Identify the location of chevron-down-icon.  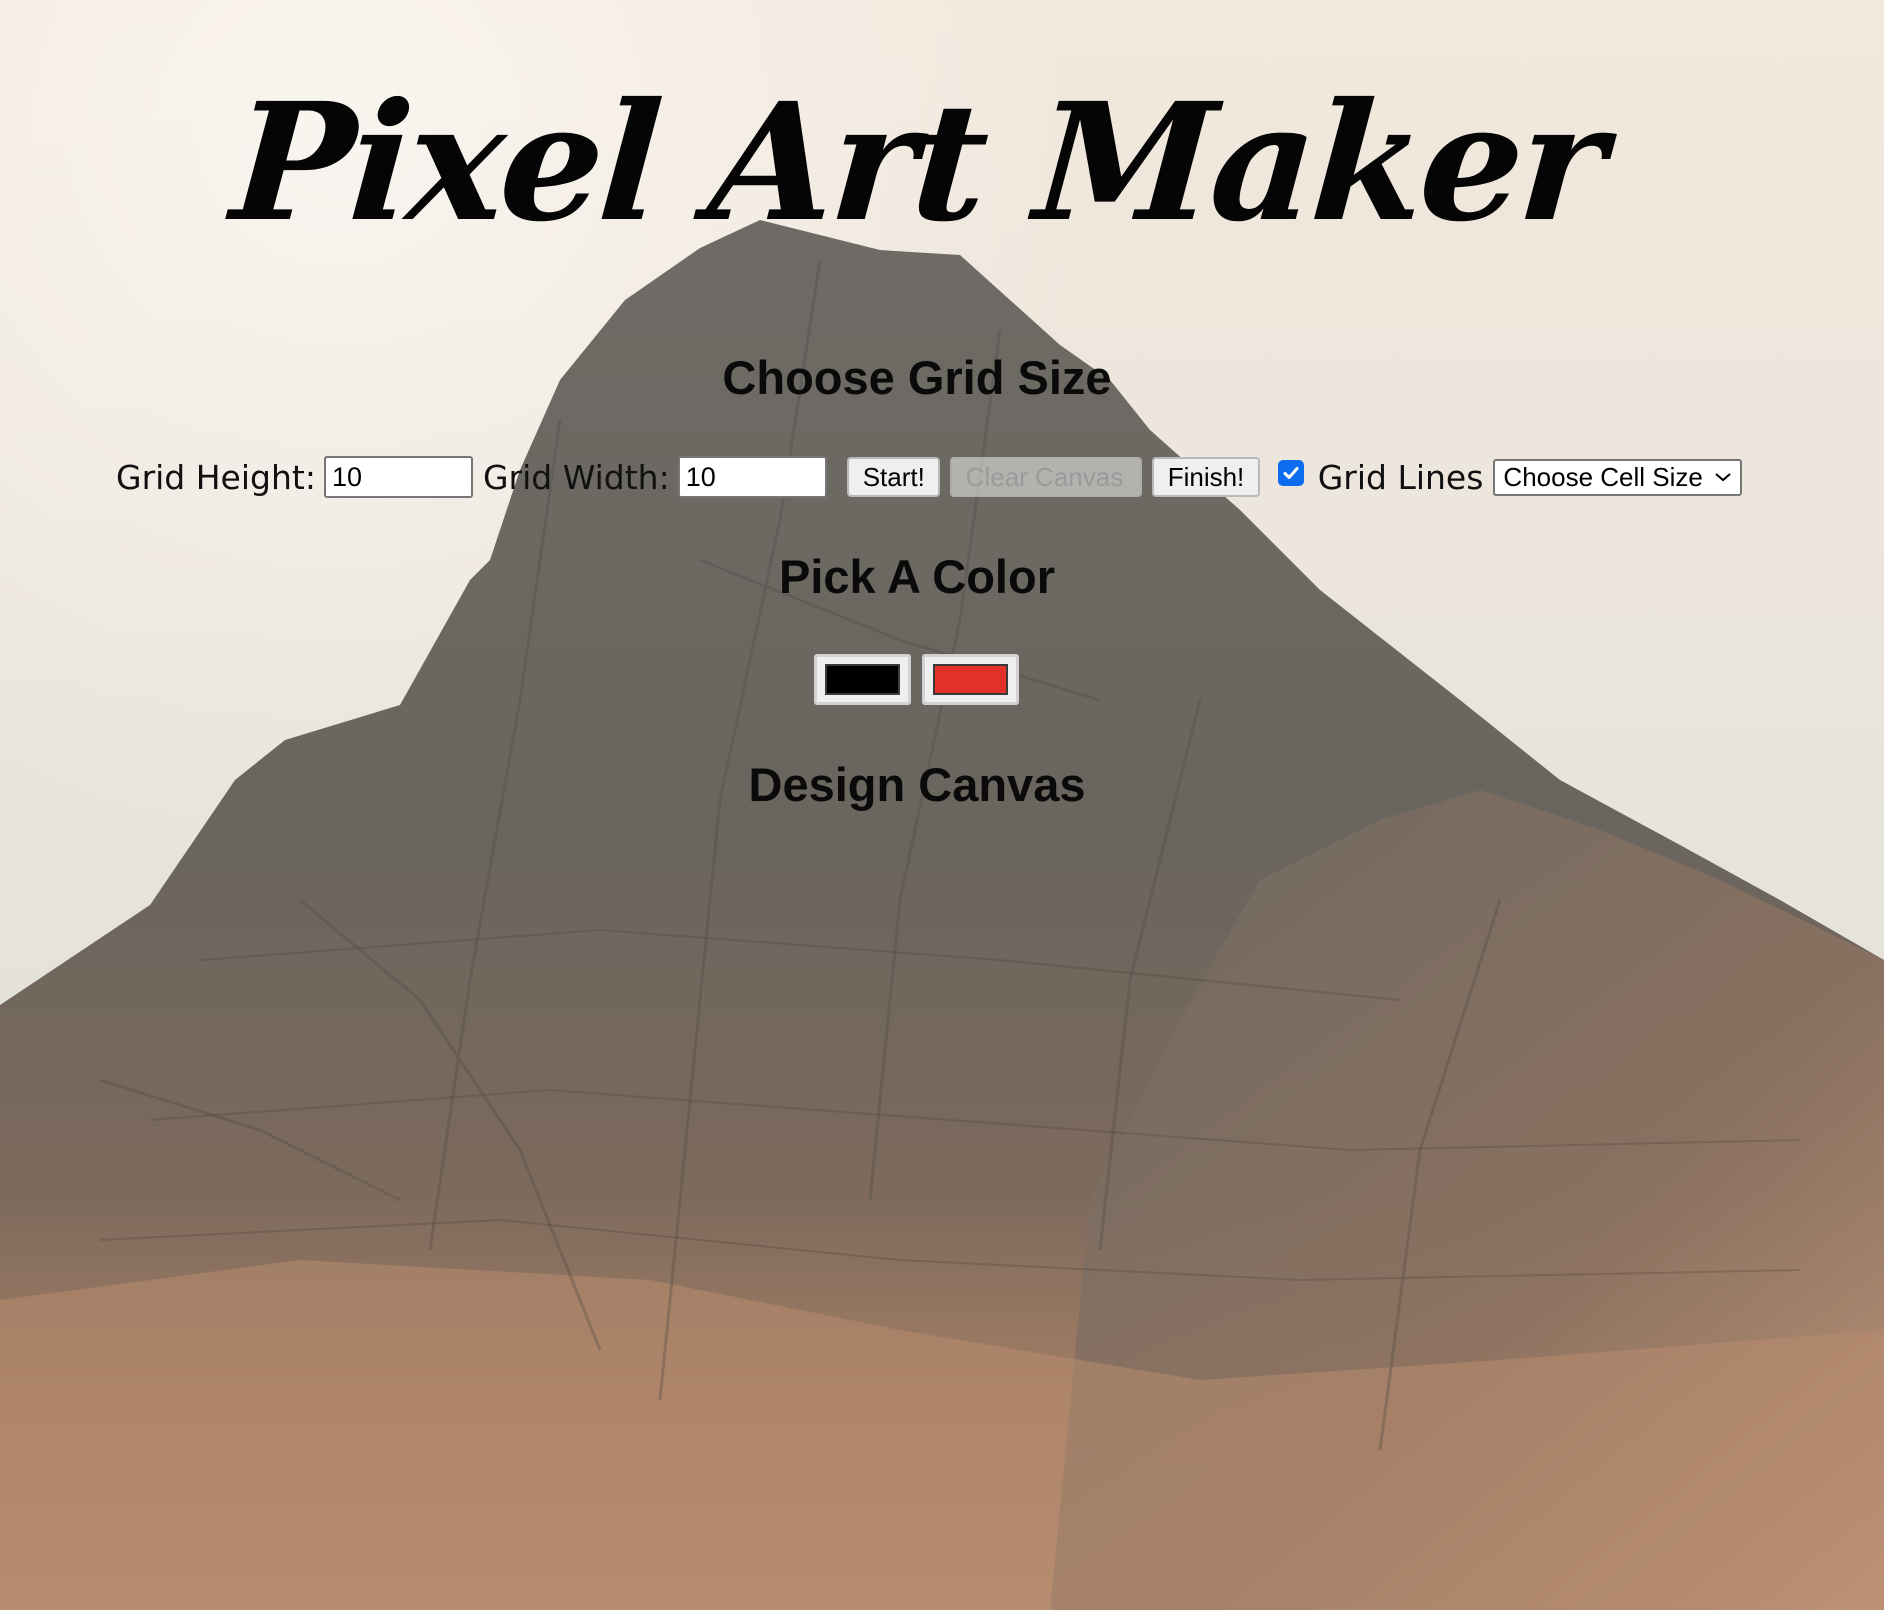
(1723, 477).